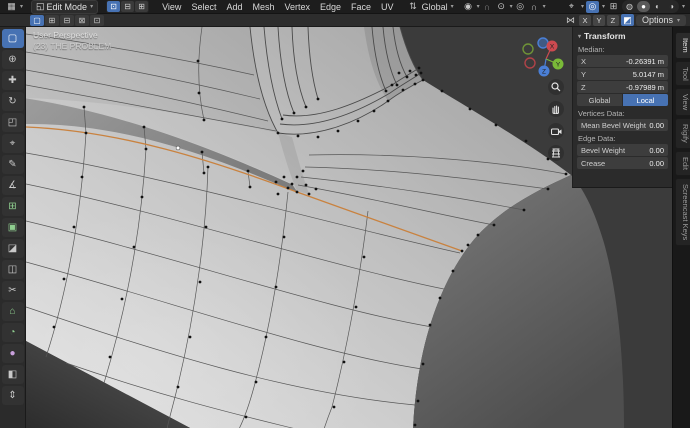  I want to click on select-mode-group: ▢ ⊞ ⊟ ⊠ ⊡, so click(67, 20).